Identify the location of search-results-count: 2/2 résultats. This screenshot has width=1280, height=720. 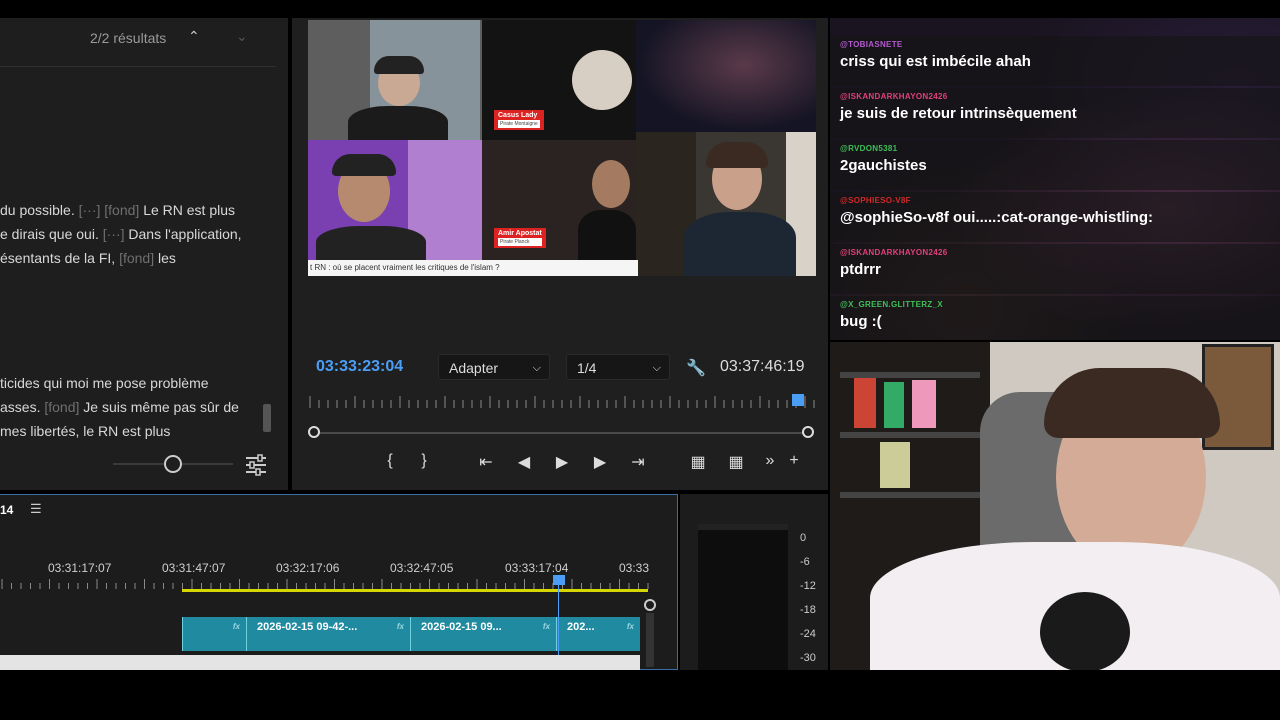
(128, 38).